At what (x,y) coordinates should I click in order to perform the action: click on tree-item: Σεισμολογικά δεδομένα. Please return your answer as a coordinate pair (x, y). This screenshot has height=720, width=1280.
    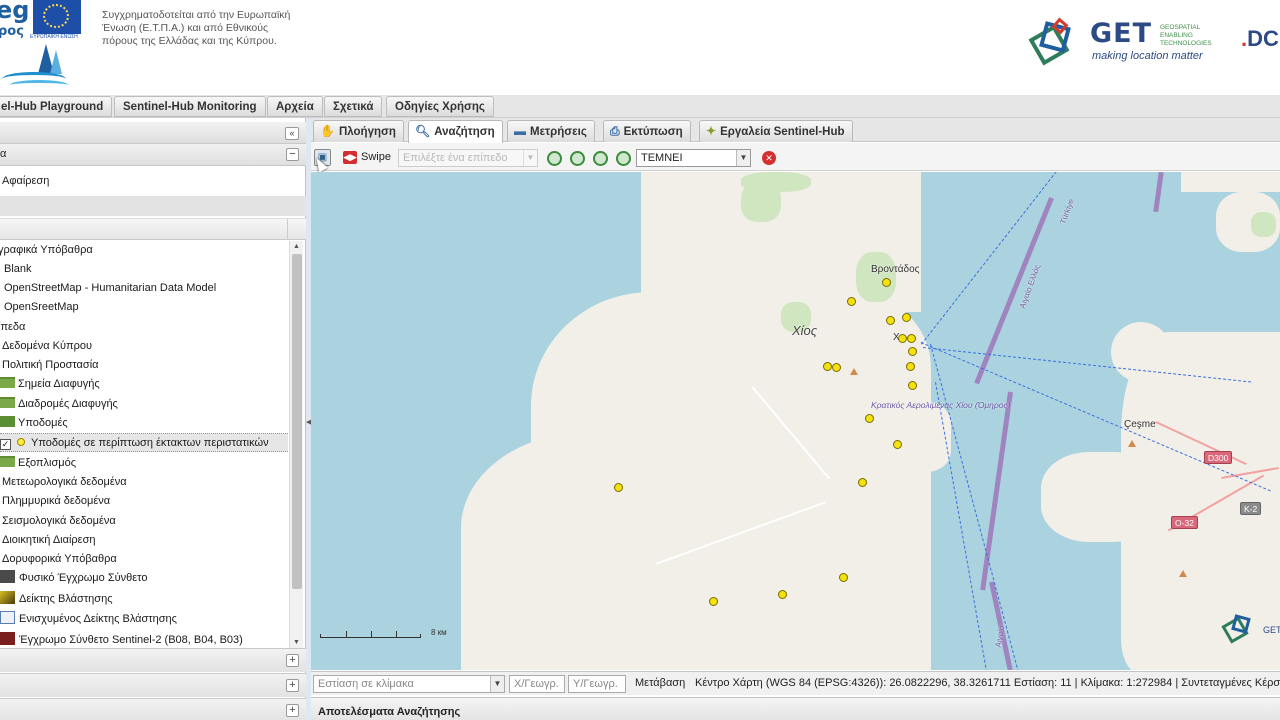
    Looking at the image, I should click on (59, 521).